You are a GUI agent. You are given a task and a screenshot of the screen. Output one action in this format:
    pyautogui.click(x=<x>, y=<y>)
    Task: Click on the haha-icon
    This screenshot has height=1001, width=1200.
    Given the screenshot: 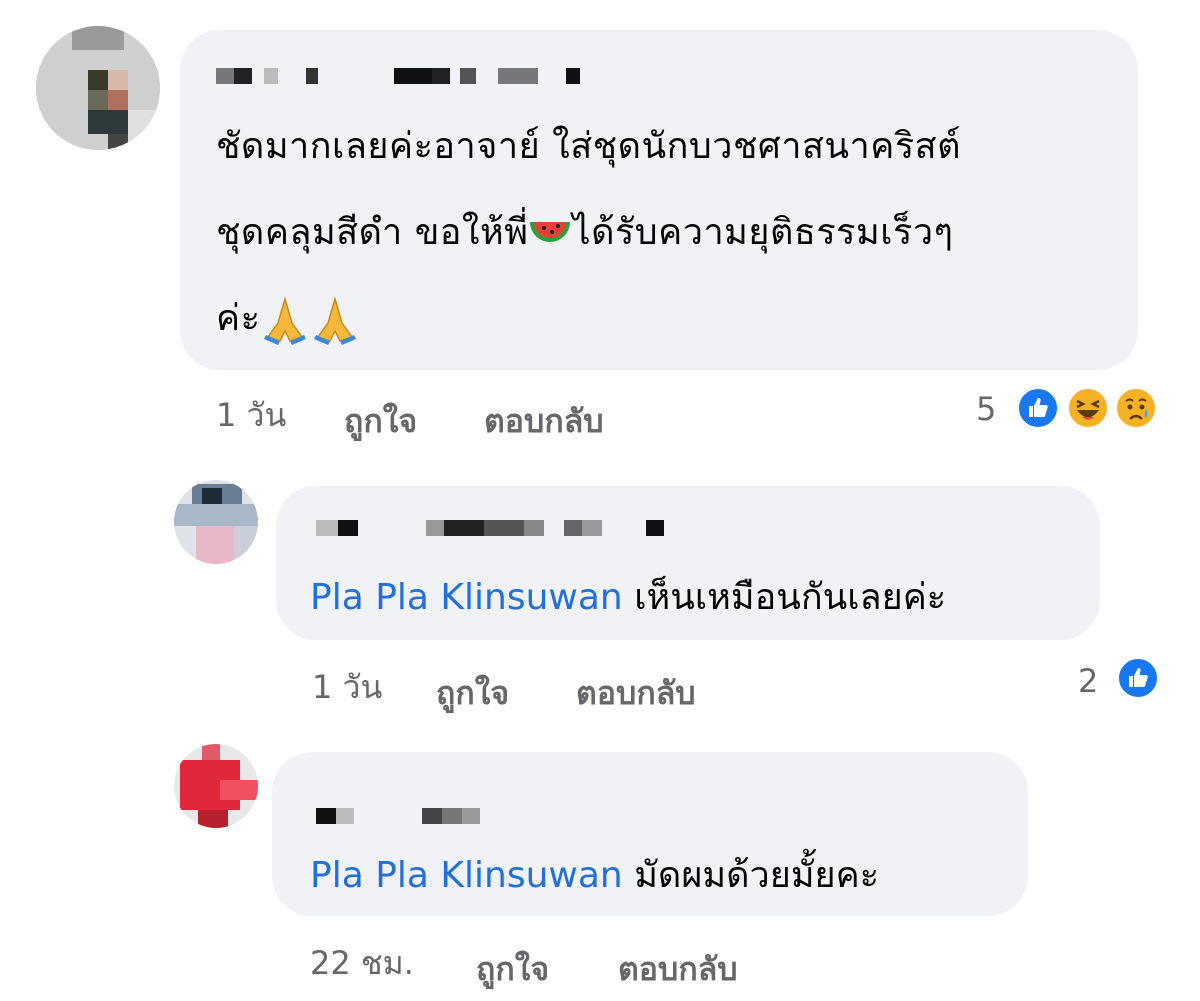 What is the action you would take?
    pyautogui.click(x=1088, y=408)
    